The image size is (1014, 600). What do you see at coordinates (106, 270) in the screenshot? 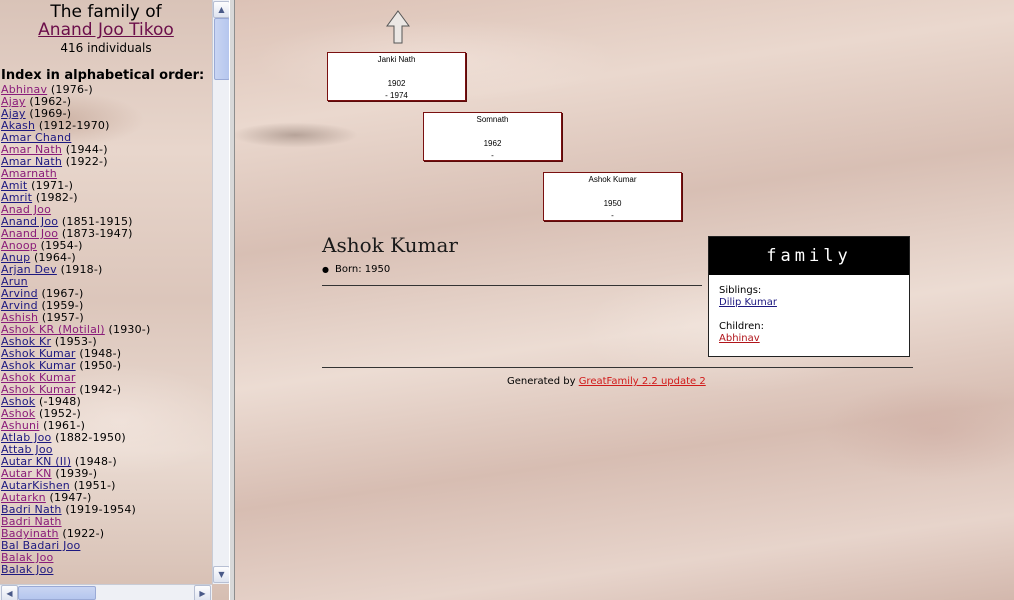
I see `index-entry: Arjan Dev (1918-)` at bounding box center [106, 270].